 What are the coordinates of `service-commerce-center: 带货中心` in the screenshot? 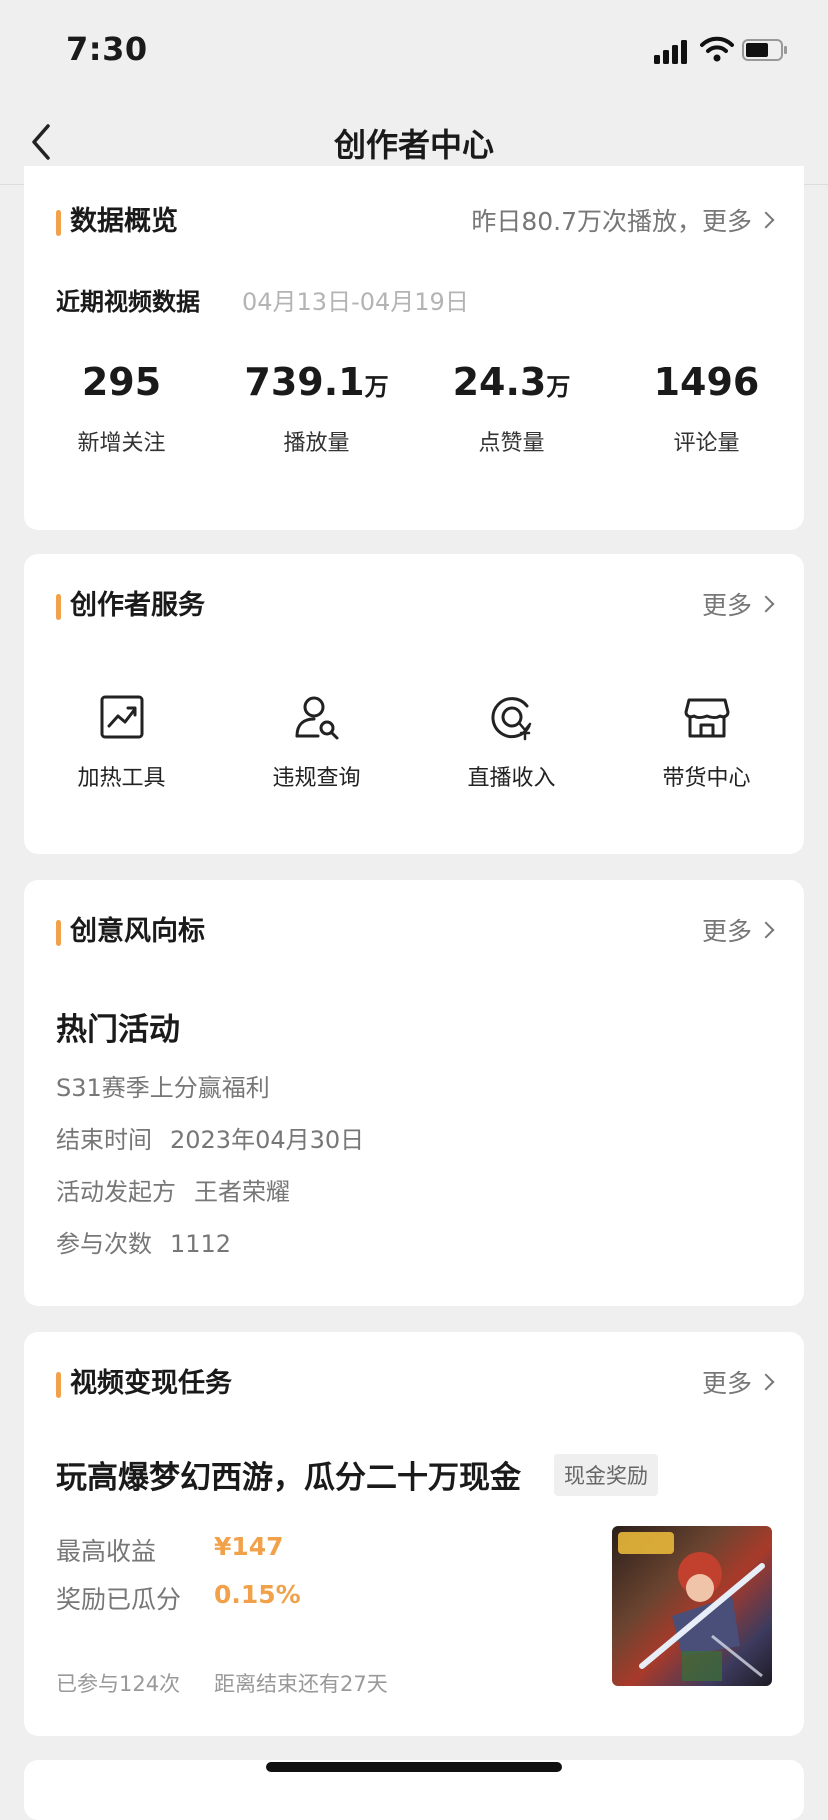 It's located at (706, 742).